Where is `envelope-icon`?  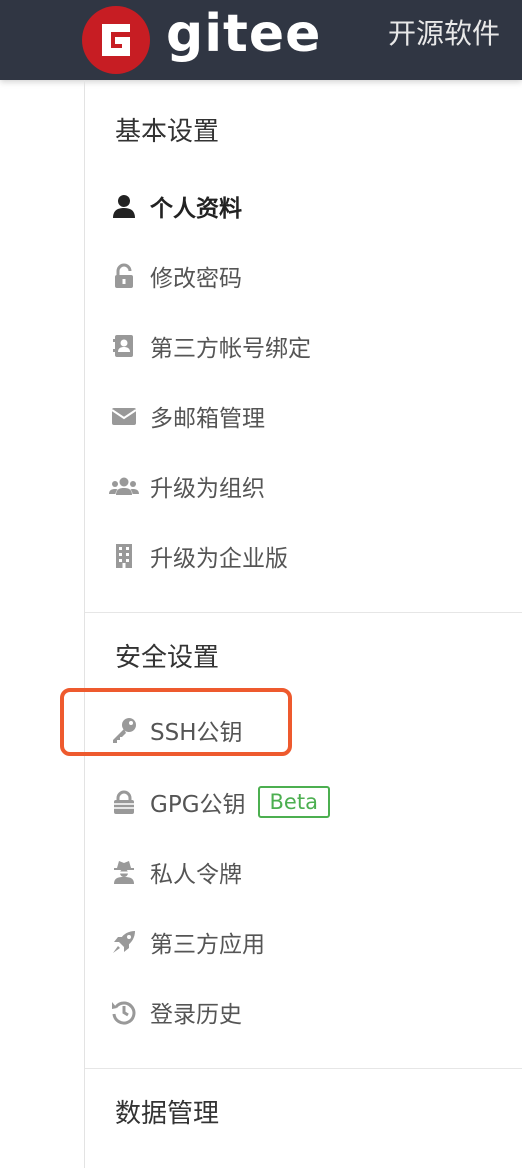
envelope-icon is located at coordinates (124, 416).